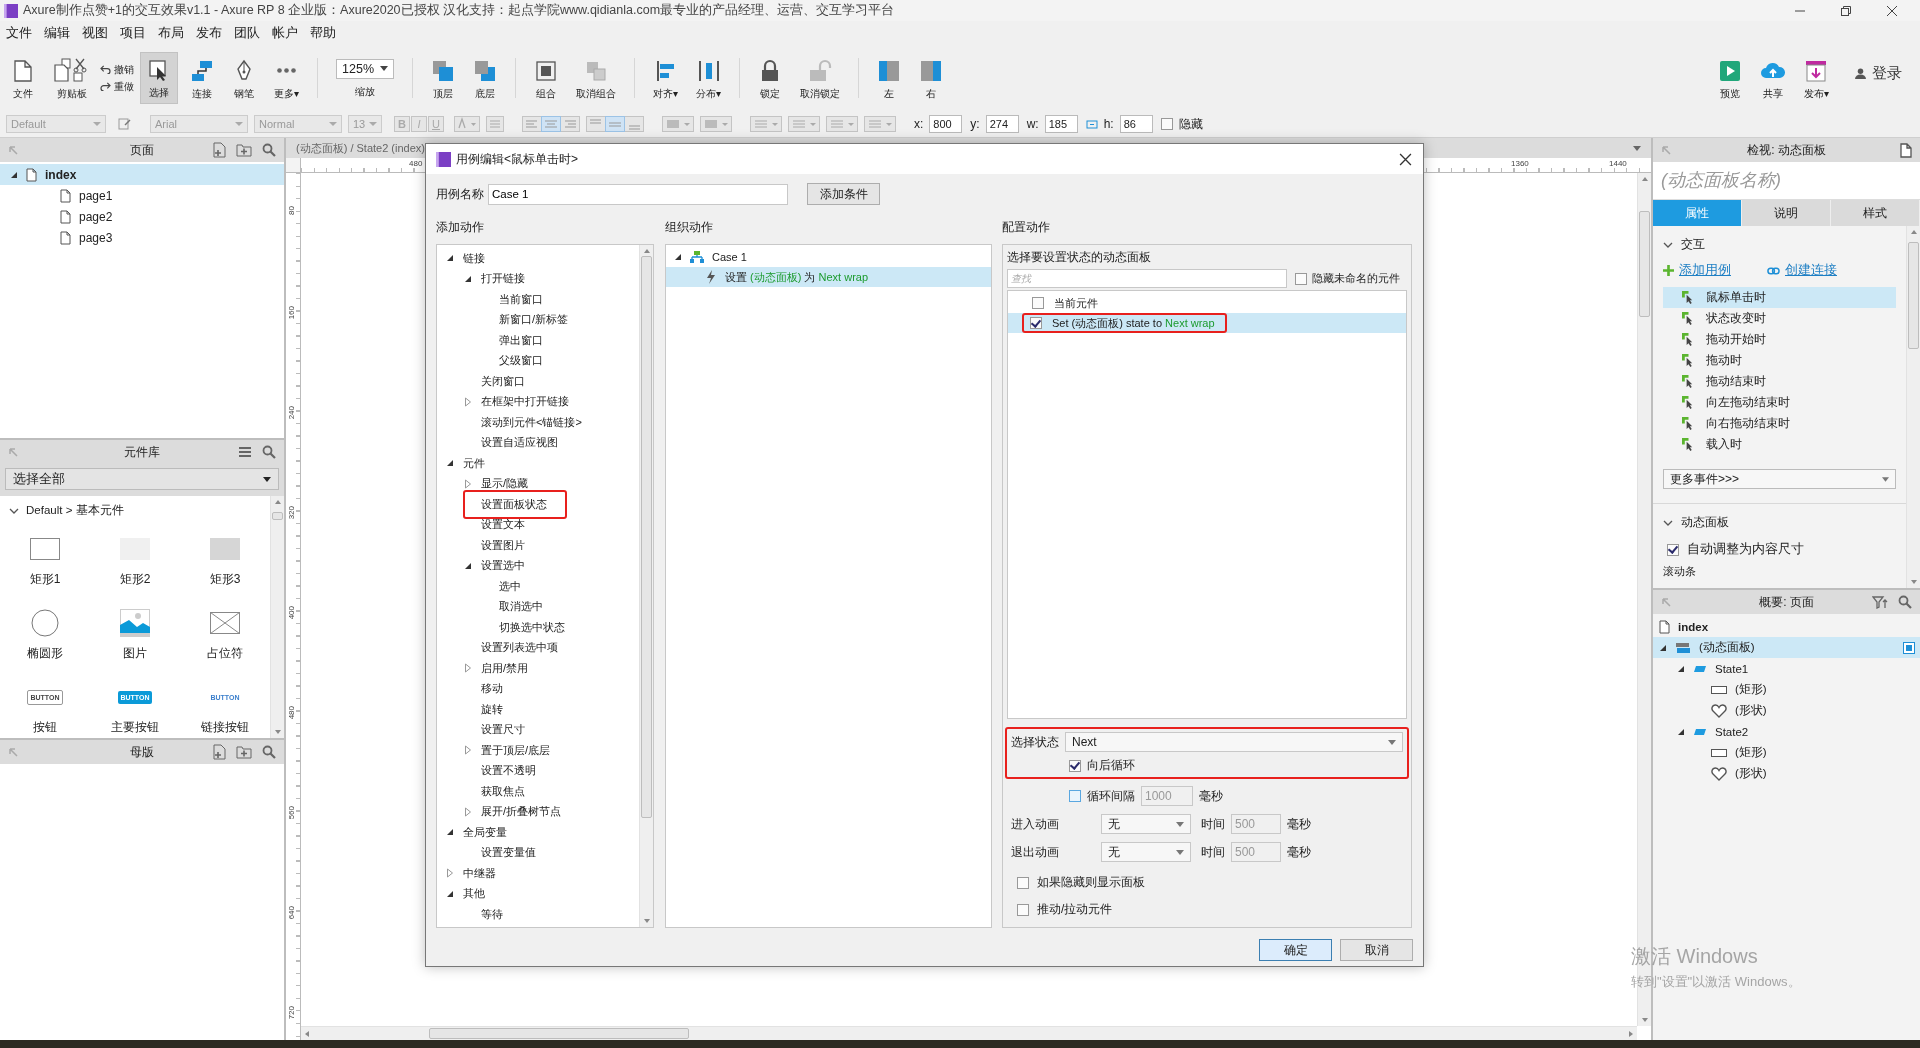 This screenshot has width=1920, height=1048. Describe the element at coordinates (596, 78) in the screenshot. I see `toolbar-button: 取消组合` at that location.